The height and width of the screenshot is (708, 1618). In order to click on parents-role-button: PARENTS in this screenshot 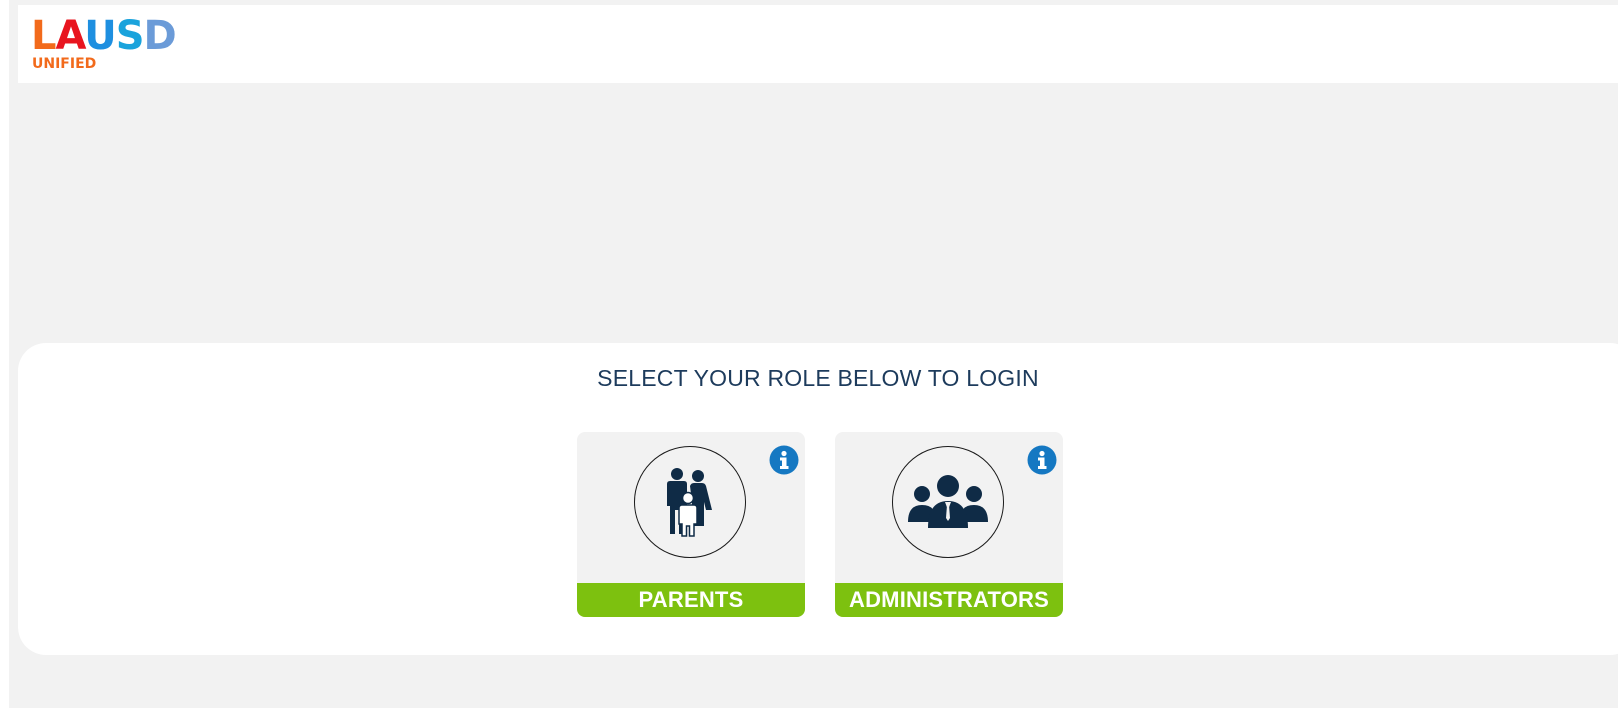, I will do `click(691, 524)`.